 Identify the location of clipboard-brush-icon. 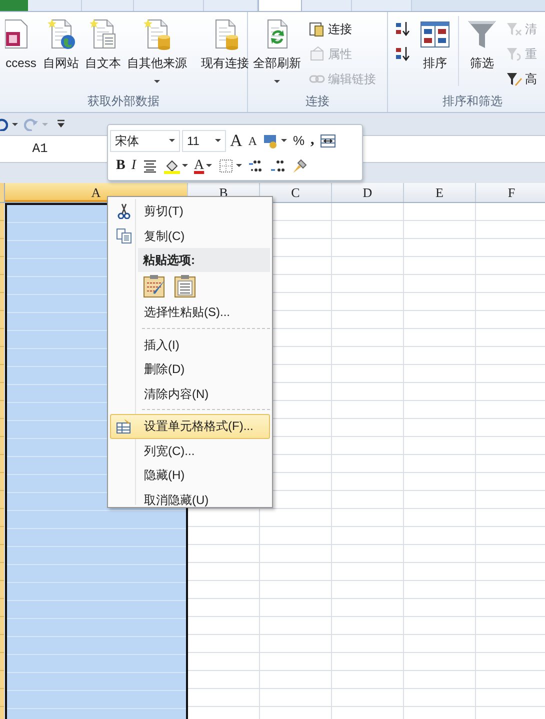
(155, 286).